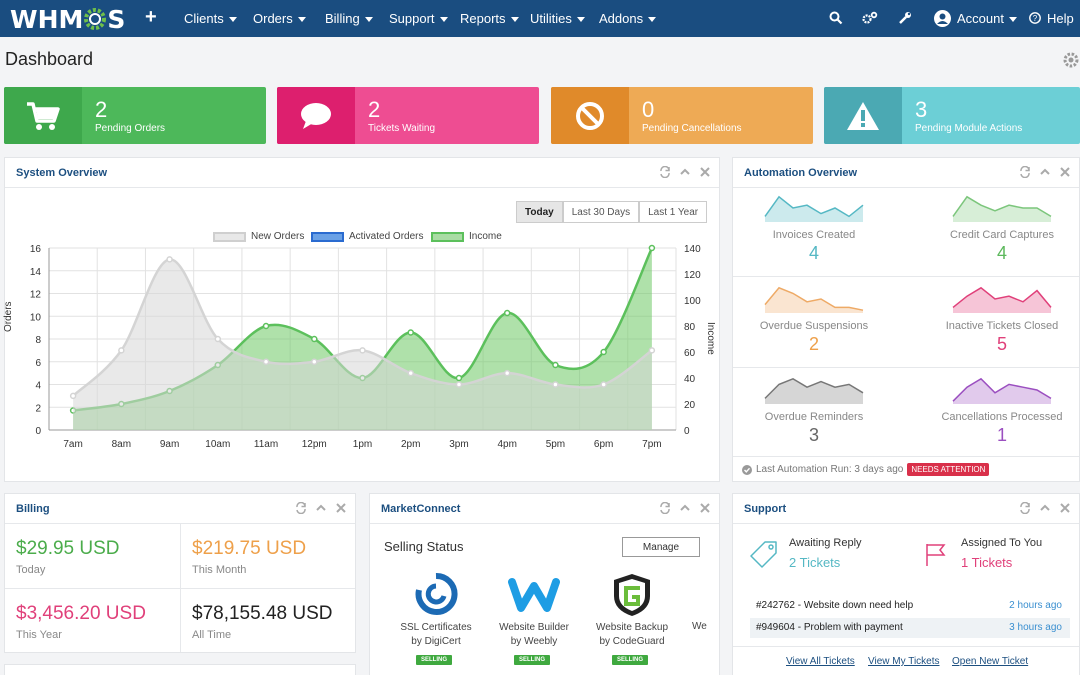 The height and width of the screenshot is (675, 1080). What do you see at coordinates (539, 212) in the screenshot?
I see `range-today: Today` at bounding box center [539, 212].